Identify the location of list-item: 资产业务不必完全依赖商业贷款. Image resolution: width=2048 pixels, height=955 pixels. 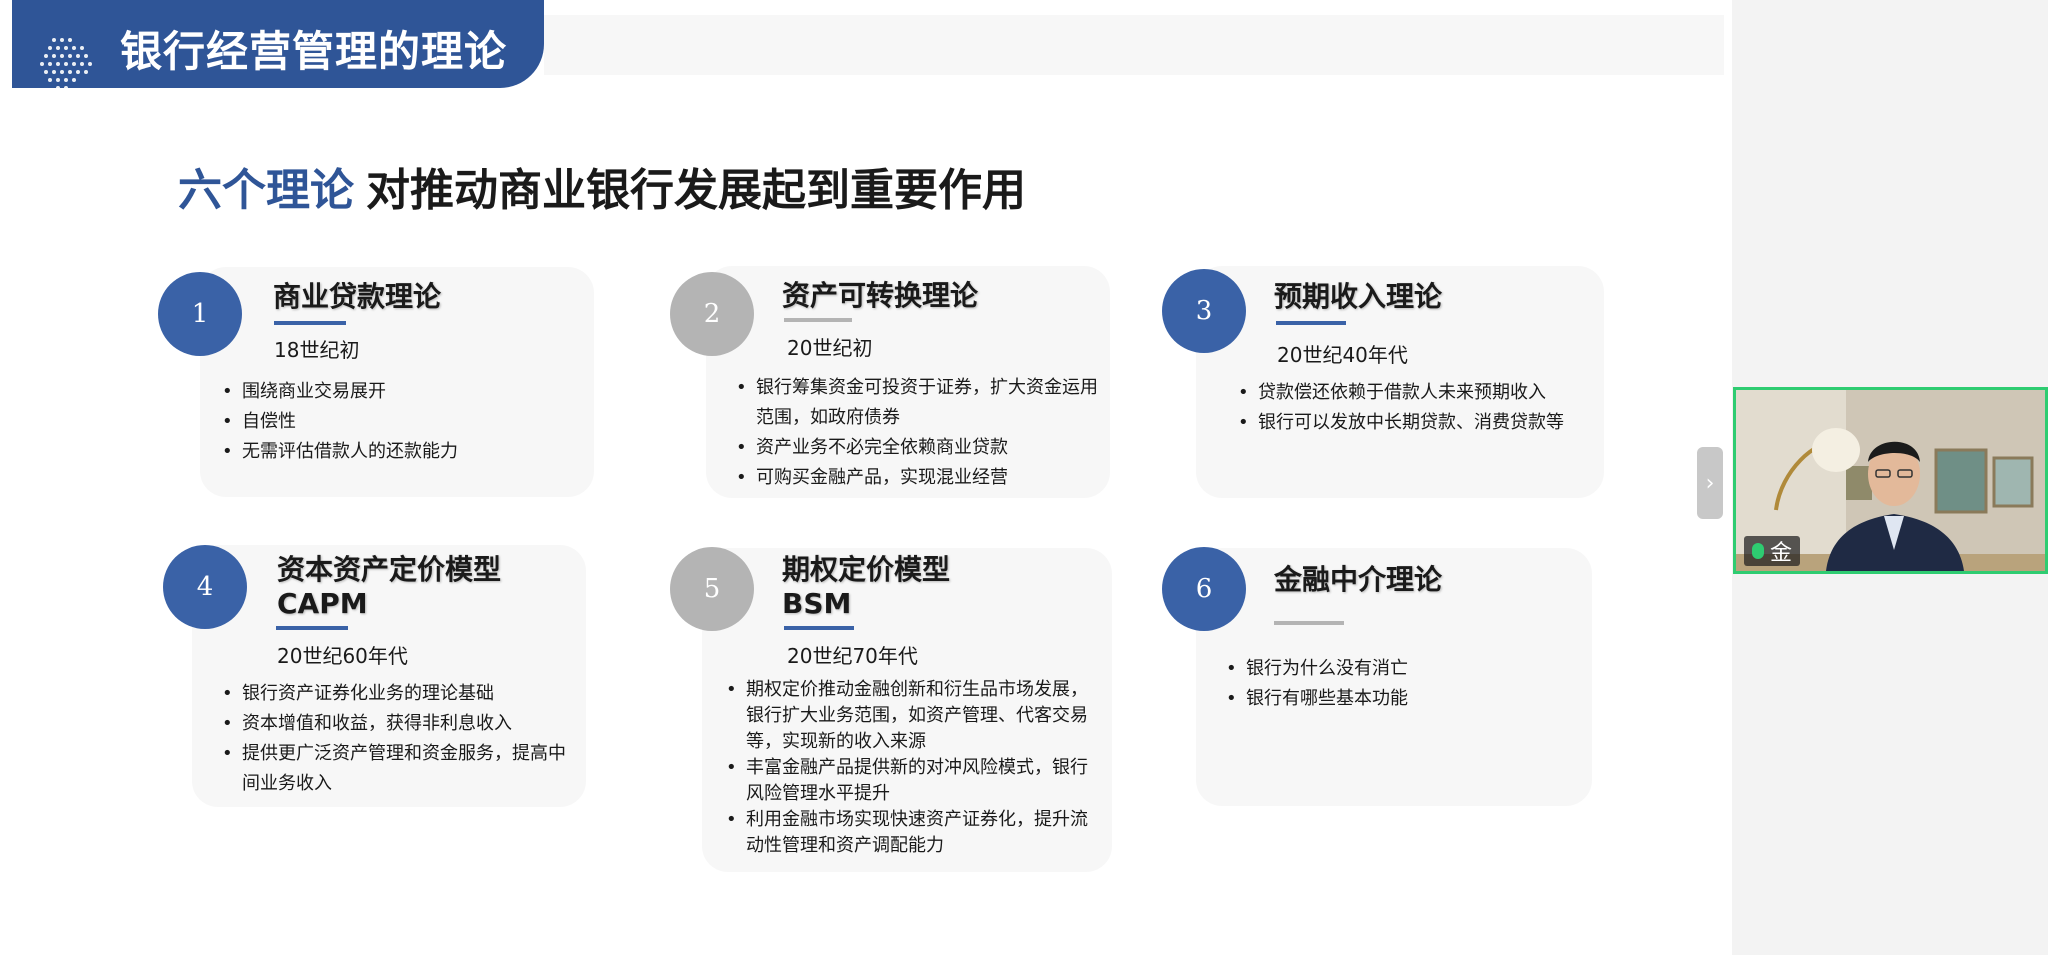
(916, 448).